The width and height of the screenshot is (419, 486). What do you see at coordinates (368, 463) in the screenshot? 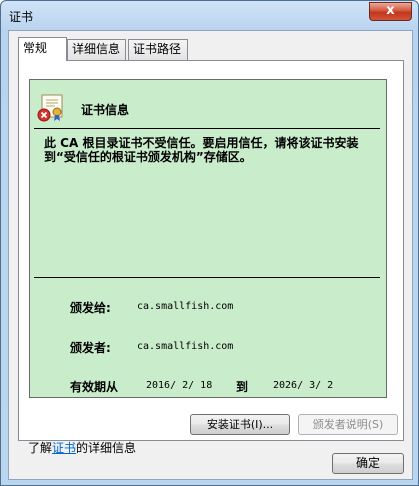
I see `ok-button: 确定` at bounding box center [368, 463].